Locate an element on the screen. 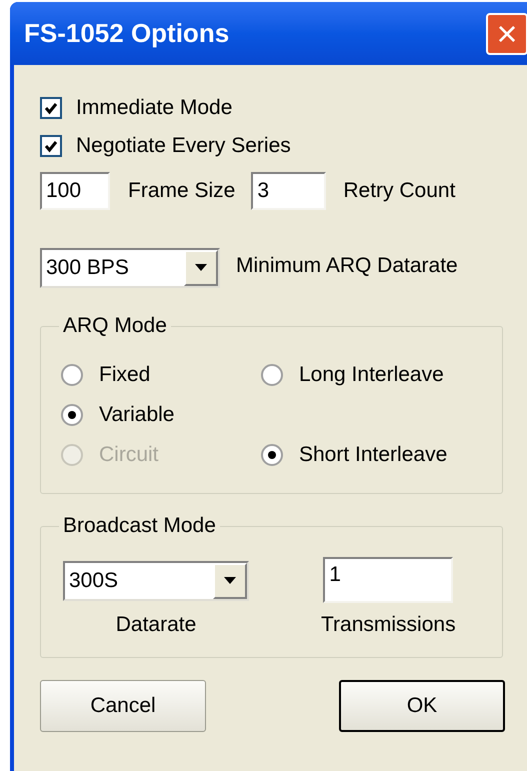 Image resolution: width=527 pixels, height=771 pixels. radio-label: Fixed is located at coordinates (124, 375).